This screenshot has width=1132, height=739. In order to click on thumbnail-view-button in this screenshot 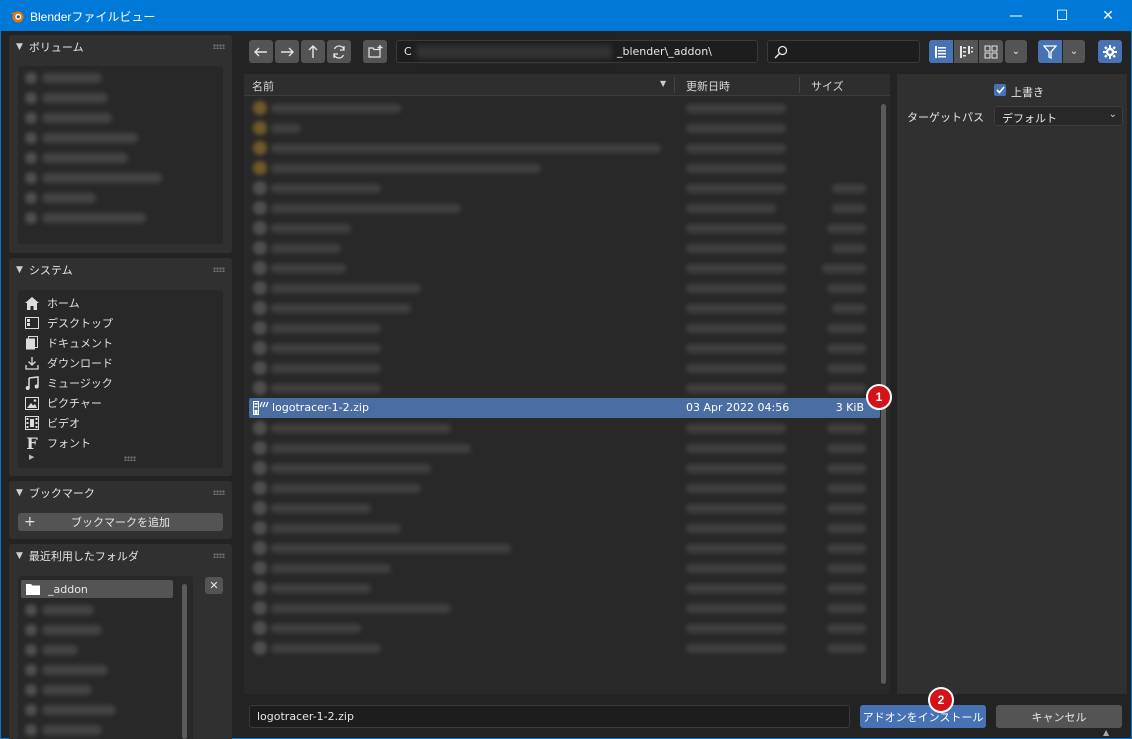, I will do `click(991, 51)`.